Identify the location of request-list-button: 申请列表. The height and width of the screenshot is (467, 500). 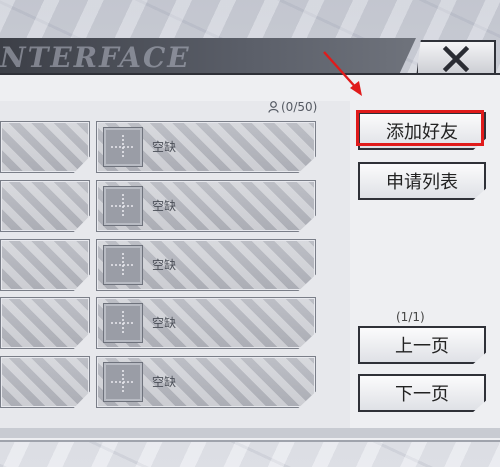
(422, 181).